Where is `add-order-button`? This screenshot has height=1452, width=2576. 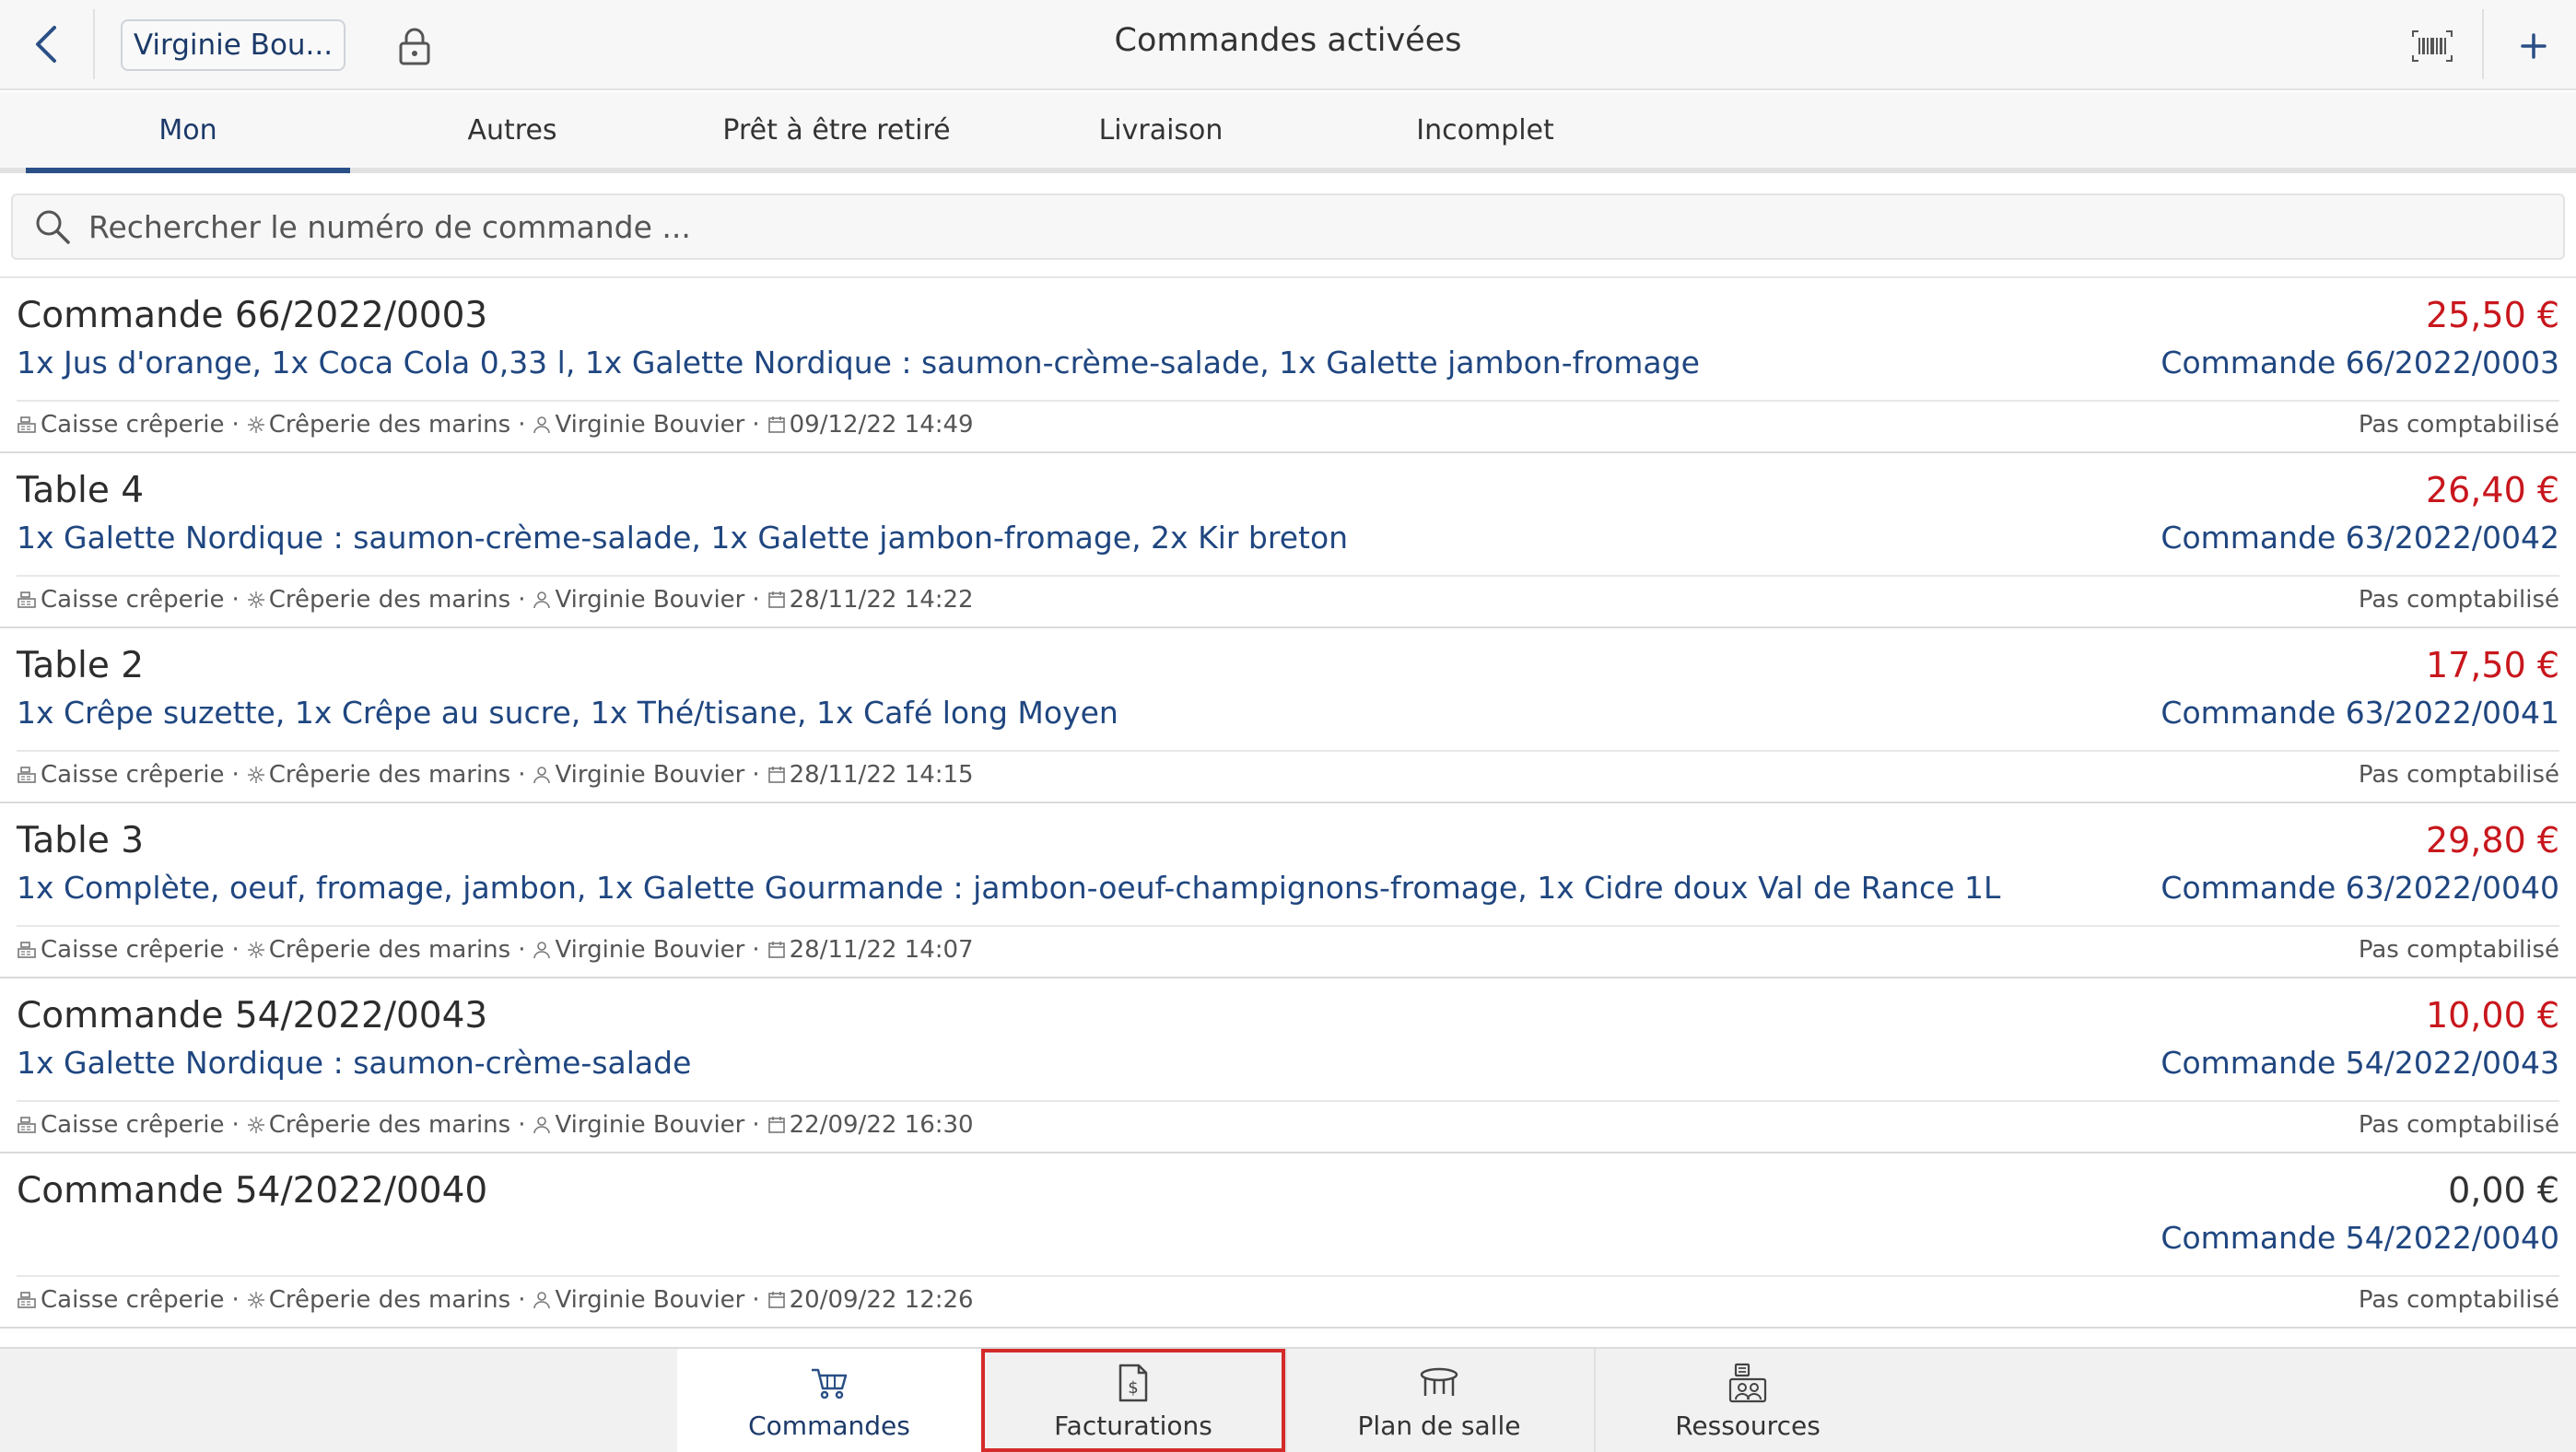 add-order-button is located at coordinates (2533, 46).